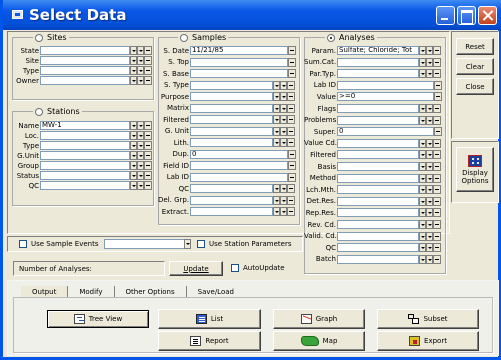 The image size is (501, 360). What do you see at coordinates (231, 200) in the screenshot?
I see `samples-del-grp-field` at bounding box center [231, 200].